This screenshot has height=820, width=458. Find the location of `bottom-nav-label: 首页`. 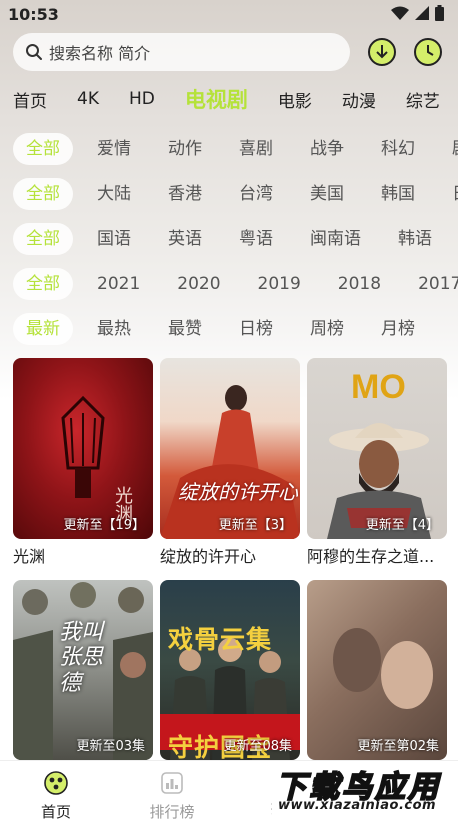

bottom-nav-label: 首页 is located at coordinates (55, 811).